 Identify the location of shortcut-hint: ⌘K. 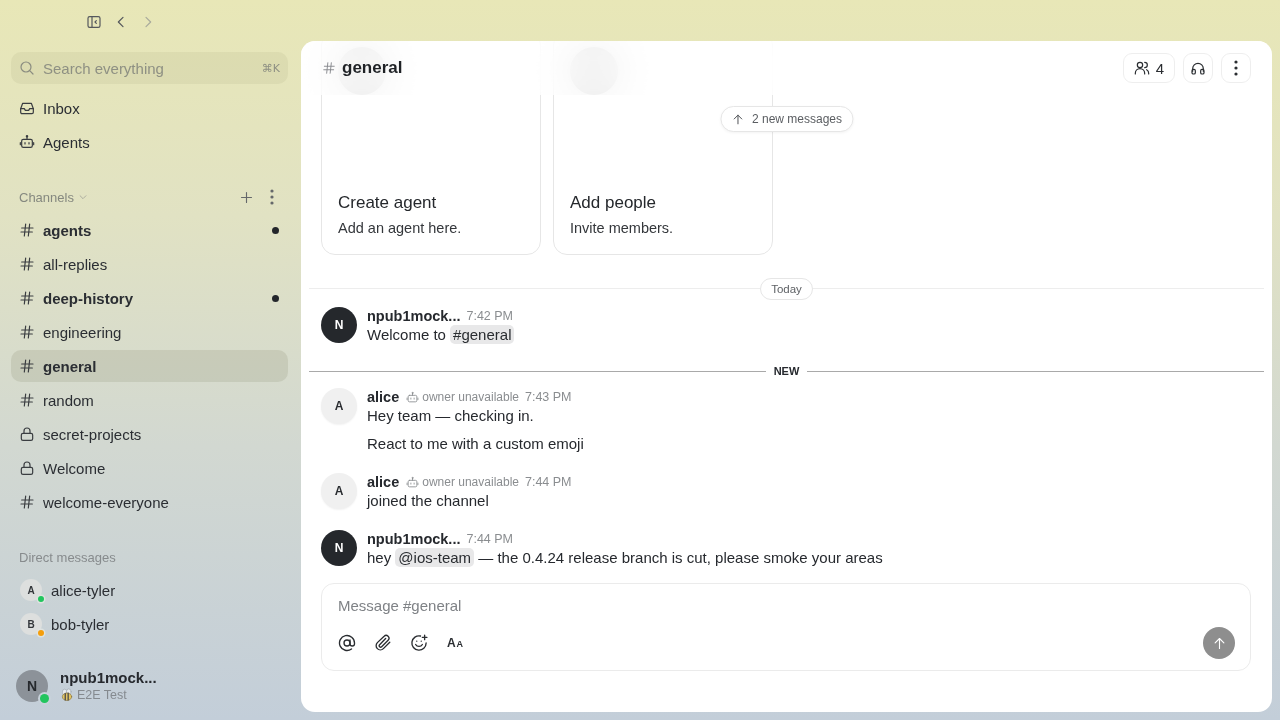
(270, 68).